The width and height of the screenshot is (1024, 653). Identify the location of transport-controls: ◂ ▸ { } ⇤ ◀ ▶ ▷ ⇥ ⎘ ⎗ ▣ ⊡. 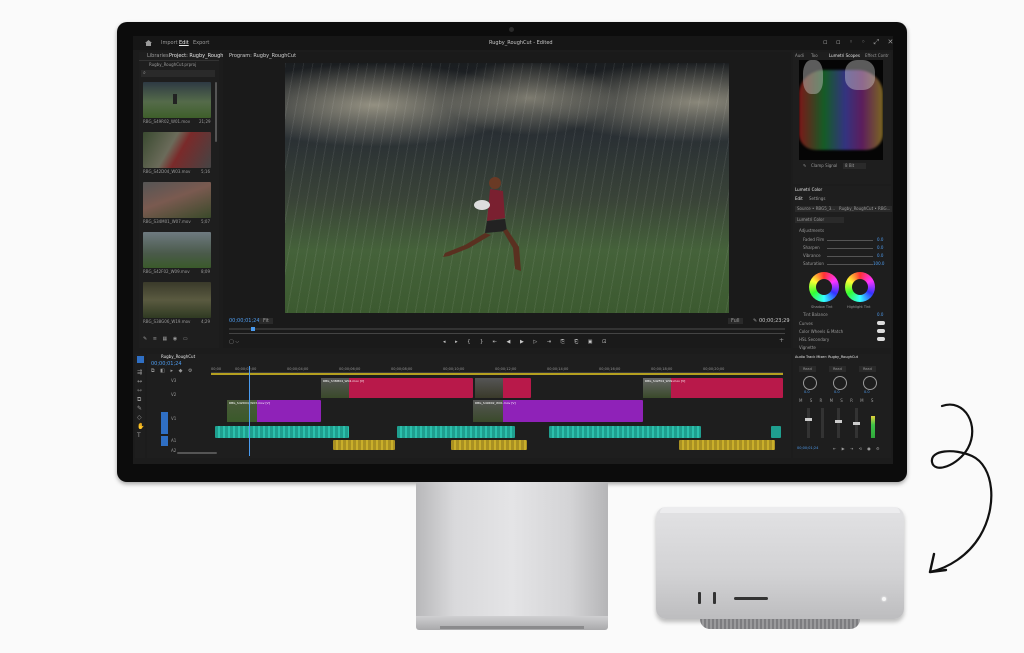
(526, 342).